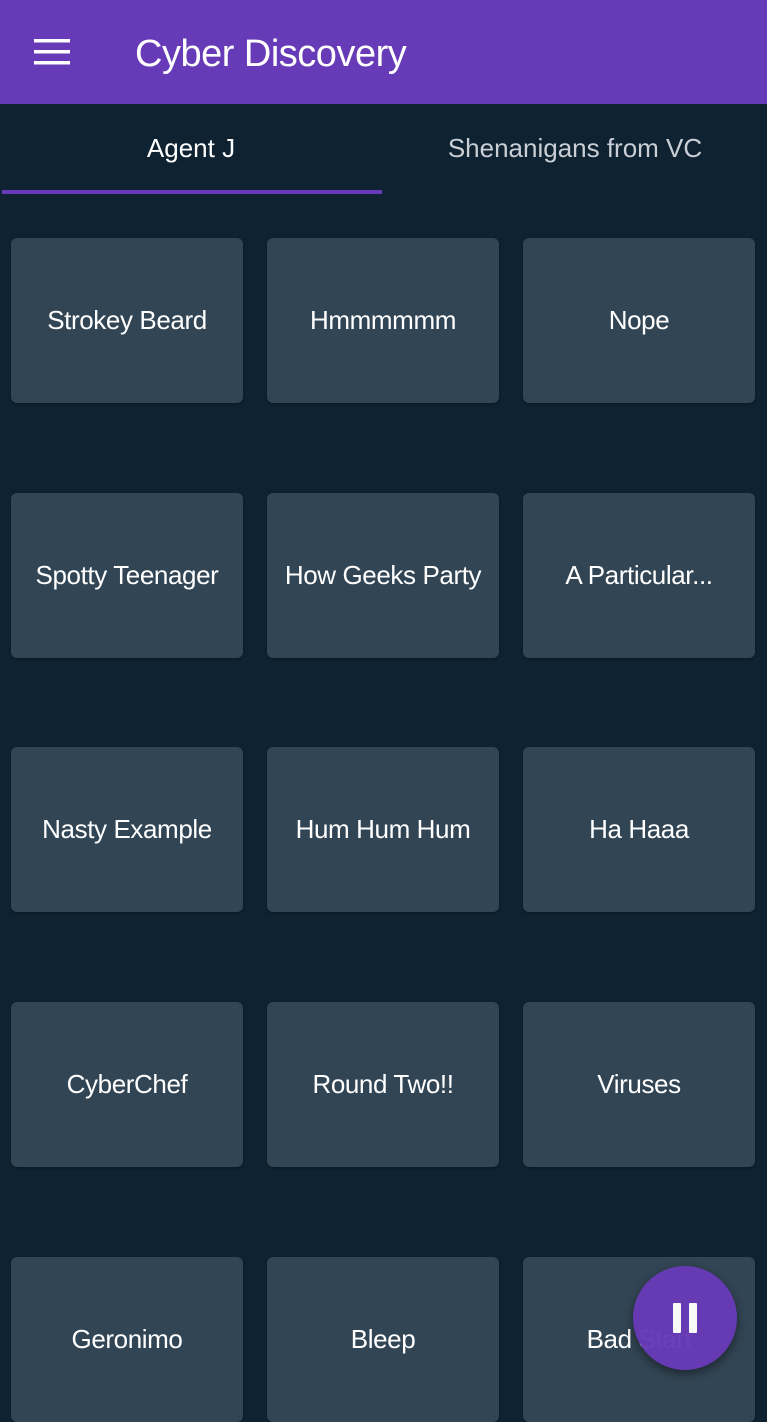 This screenshot has width=767, height=1422. Describe the element at coordinates (127, 829) in the screenshot. I see `sound-tile-nasty-example: Nasty Example` at that location.